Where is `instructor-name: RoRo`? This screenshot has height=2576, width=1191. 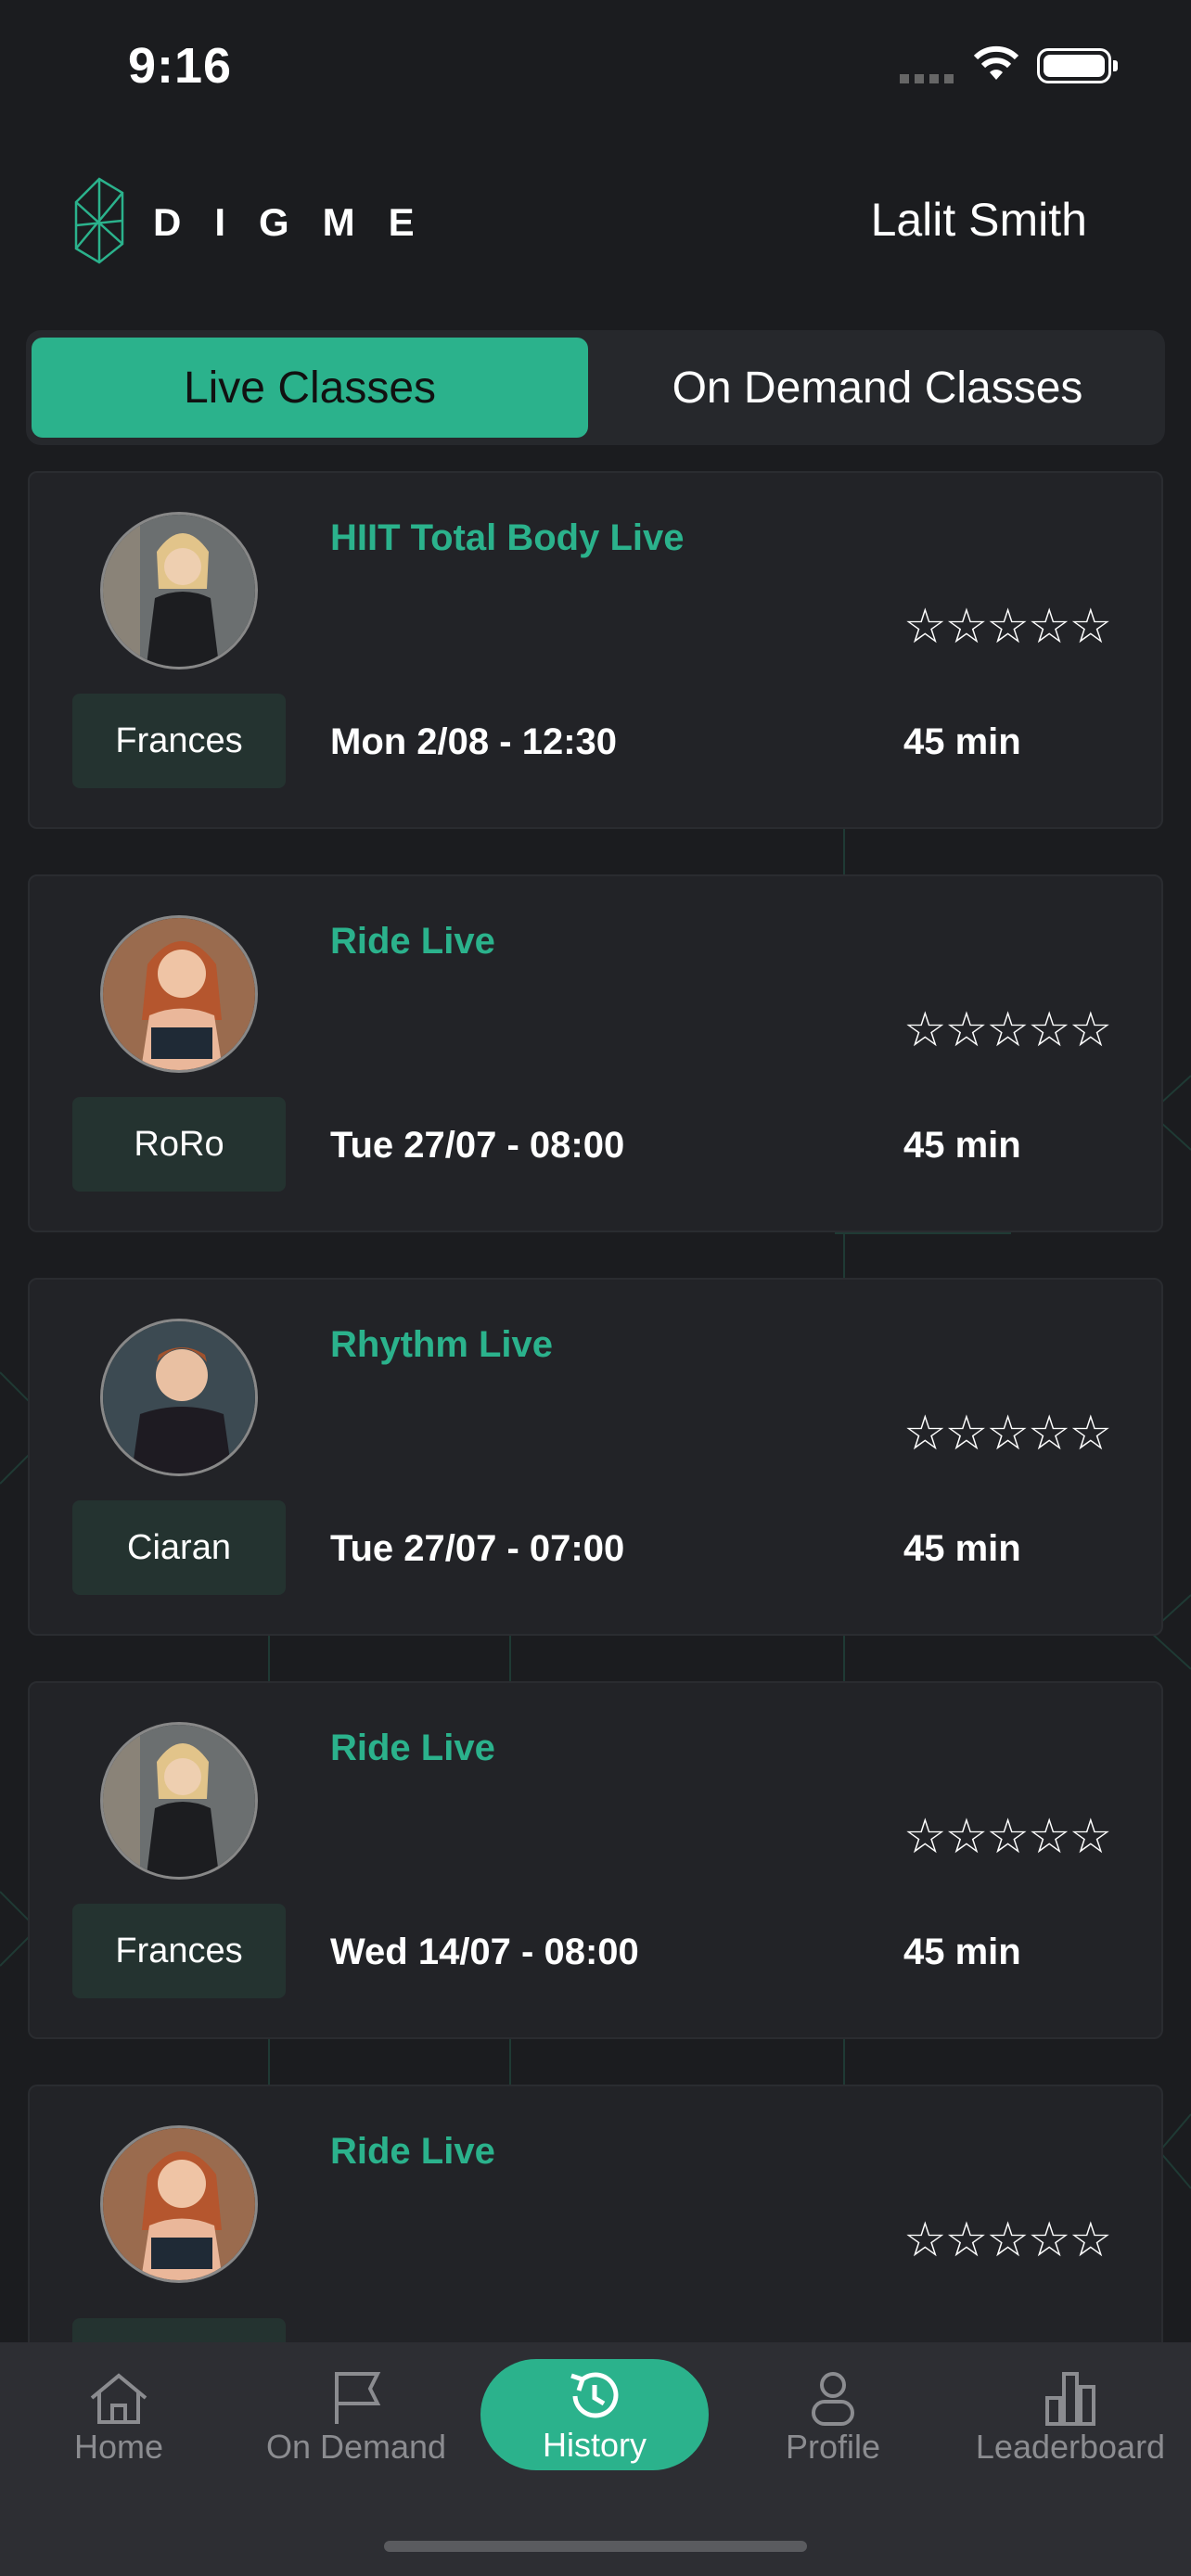
instructor-name: RoRo is located at coordinates (179, 1144).